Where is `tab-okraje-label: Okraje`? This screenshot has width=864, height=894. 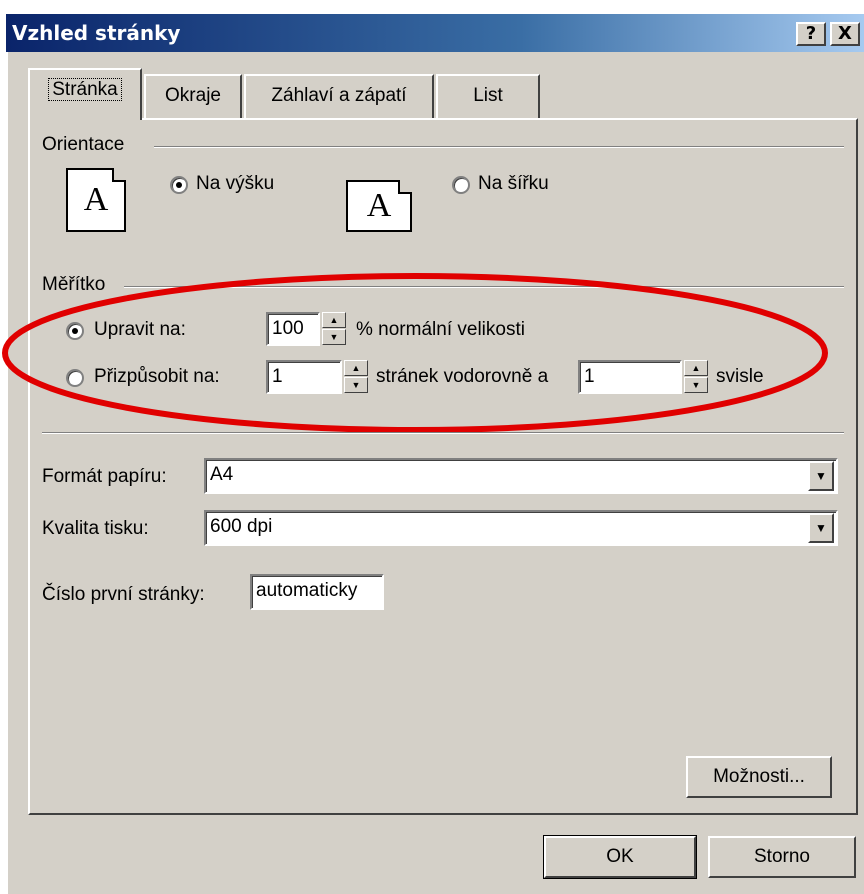 tab-okraje-label: Okraje is located at coordinates (193, 95).